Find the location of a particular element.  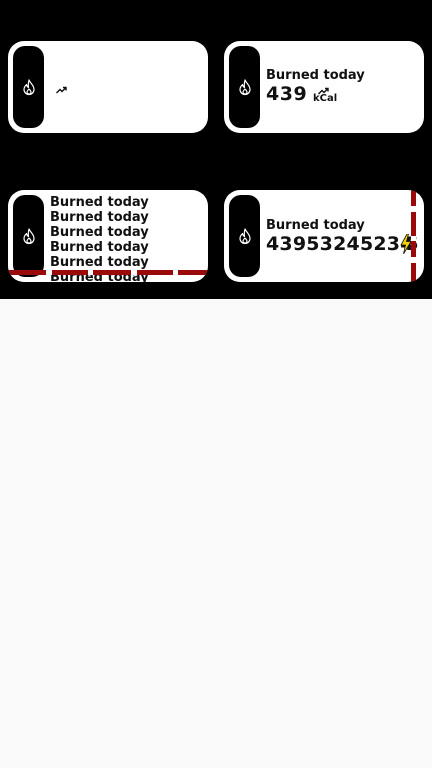

unit-label: kCal is located at coordinates (325, 98).